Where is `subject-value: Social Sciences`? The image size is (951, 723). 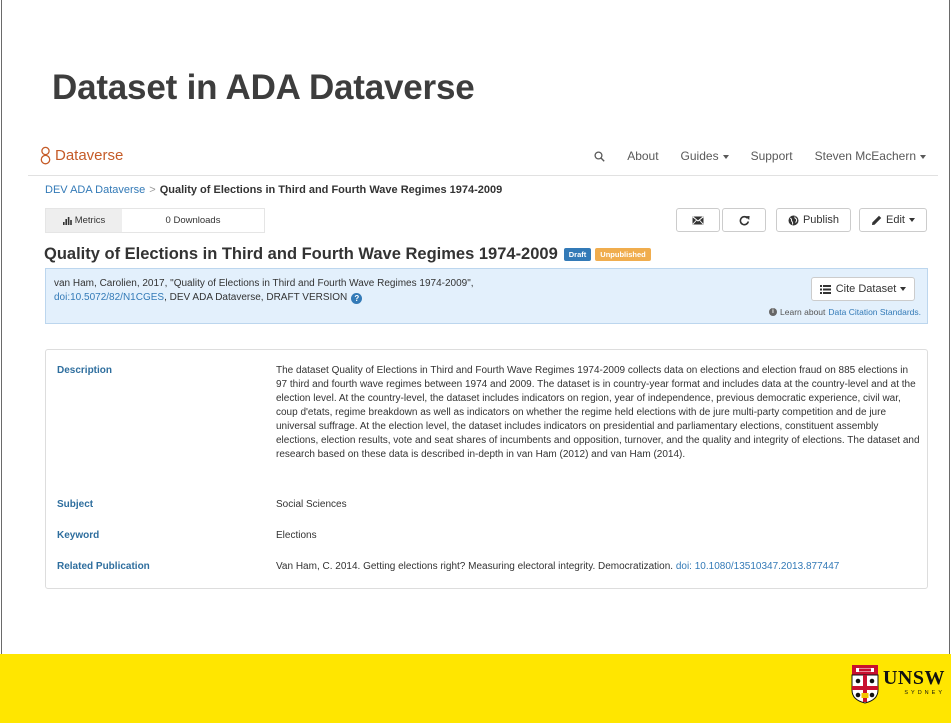
subject-value: Social Sciences is located at coordinates (311, 504).